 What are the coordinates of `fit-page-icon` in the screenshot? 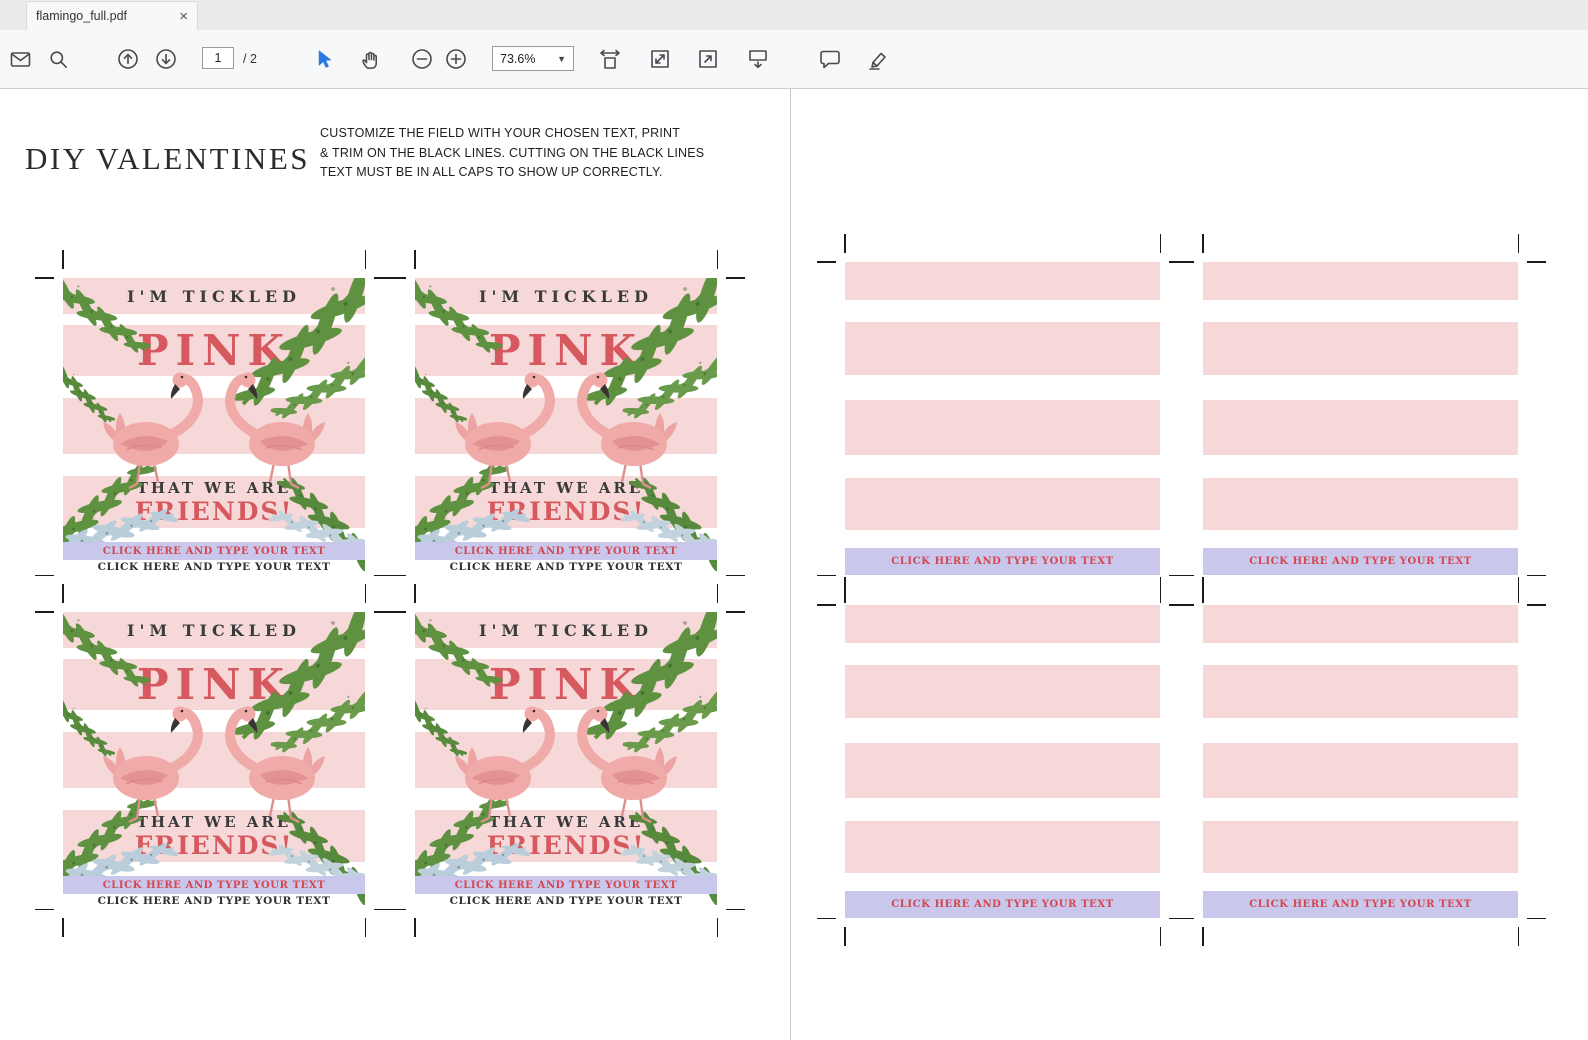 It's located at (660, 59).